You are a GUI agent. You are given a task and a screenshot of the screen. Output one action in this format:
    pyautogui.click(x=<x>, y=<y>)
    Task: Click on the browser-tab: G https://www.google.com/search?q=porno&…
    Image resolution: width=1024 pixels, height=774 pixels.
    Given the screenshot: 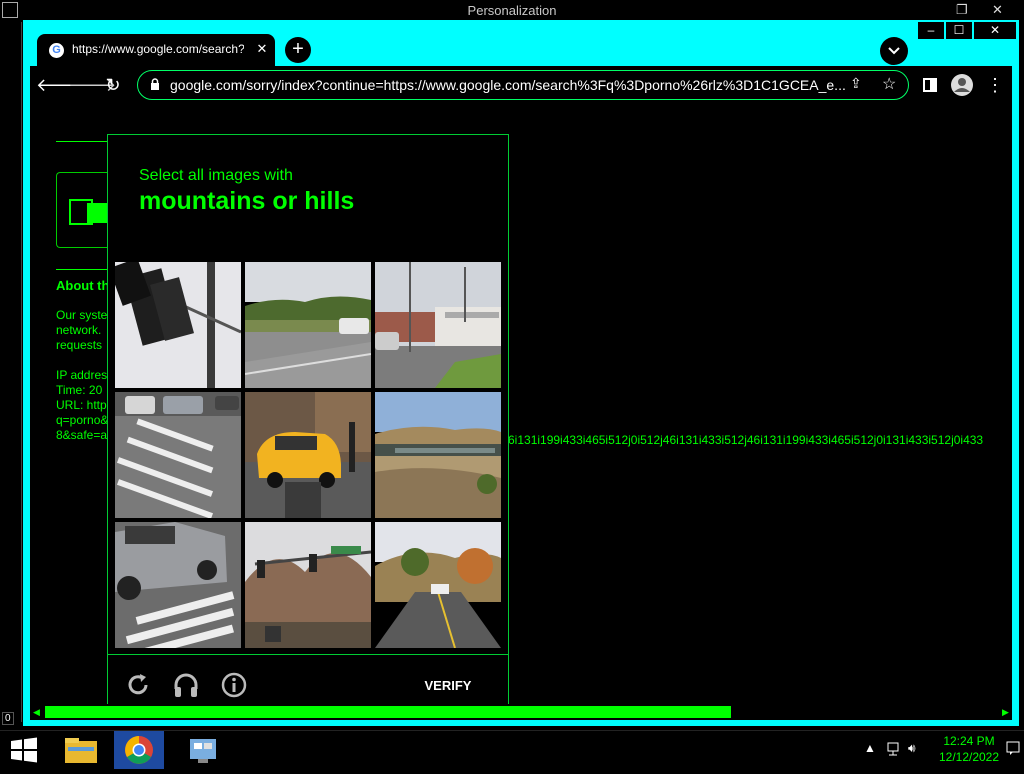 What is the action you would take?
    pyautogui.click(x=156, y=50)
    